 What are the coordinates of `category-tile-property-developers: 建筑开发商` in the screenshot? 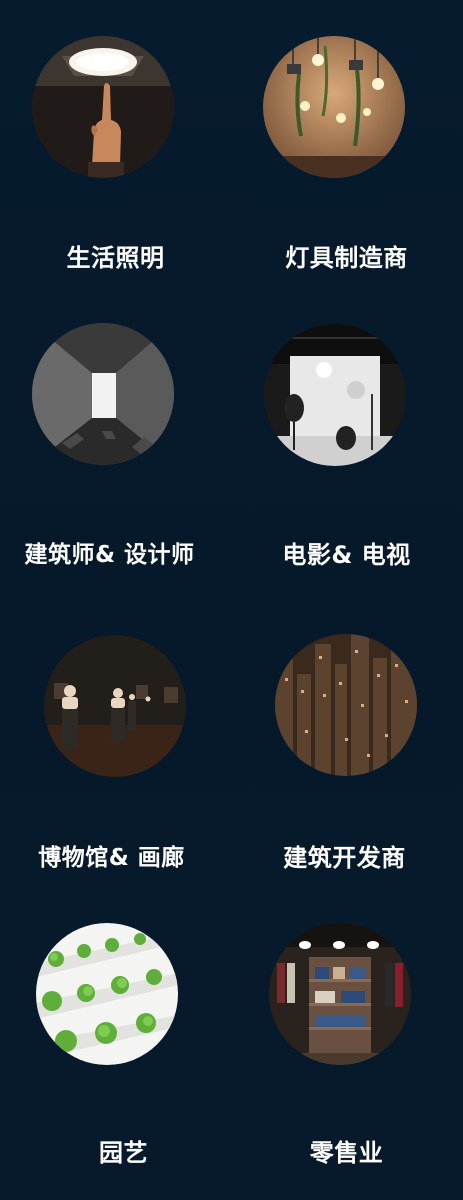 It's located at (346, 750).